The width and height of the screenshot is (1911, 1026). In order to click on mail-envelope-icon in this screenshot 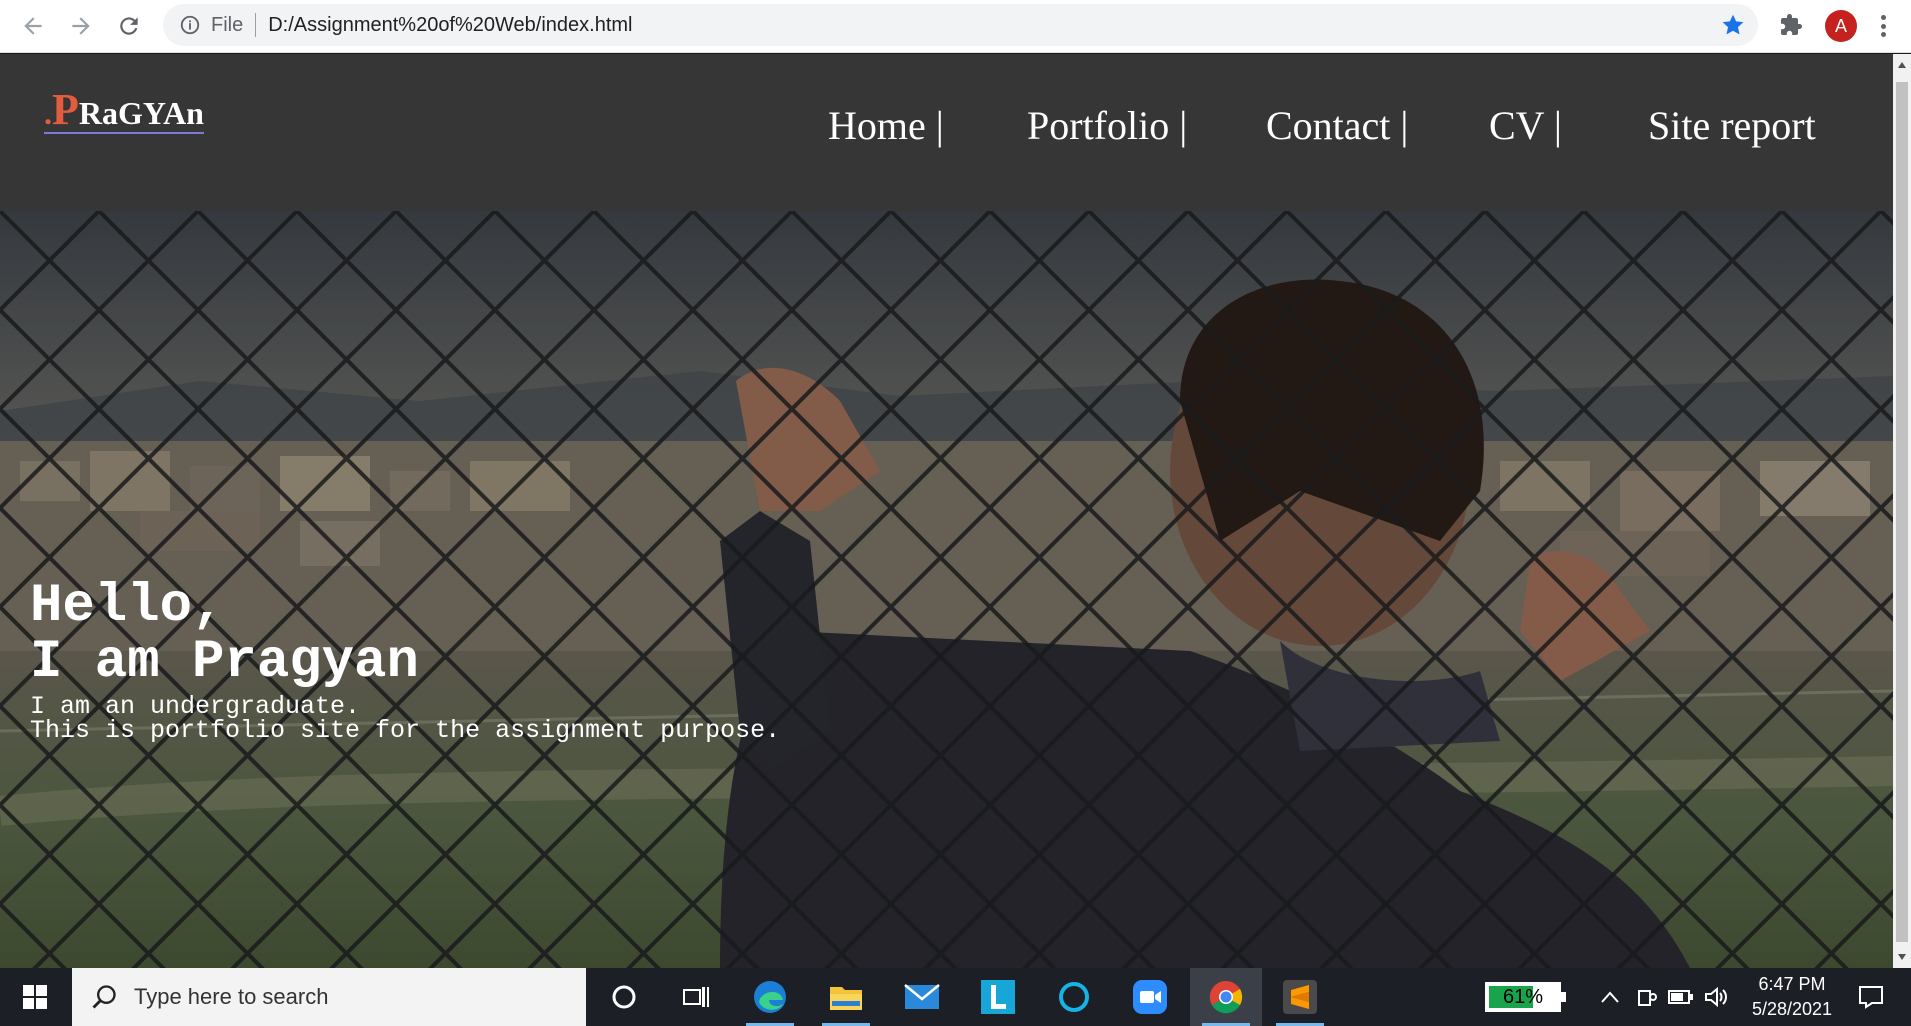, I will do `click(922, 996)`.